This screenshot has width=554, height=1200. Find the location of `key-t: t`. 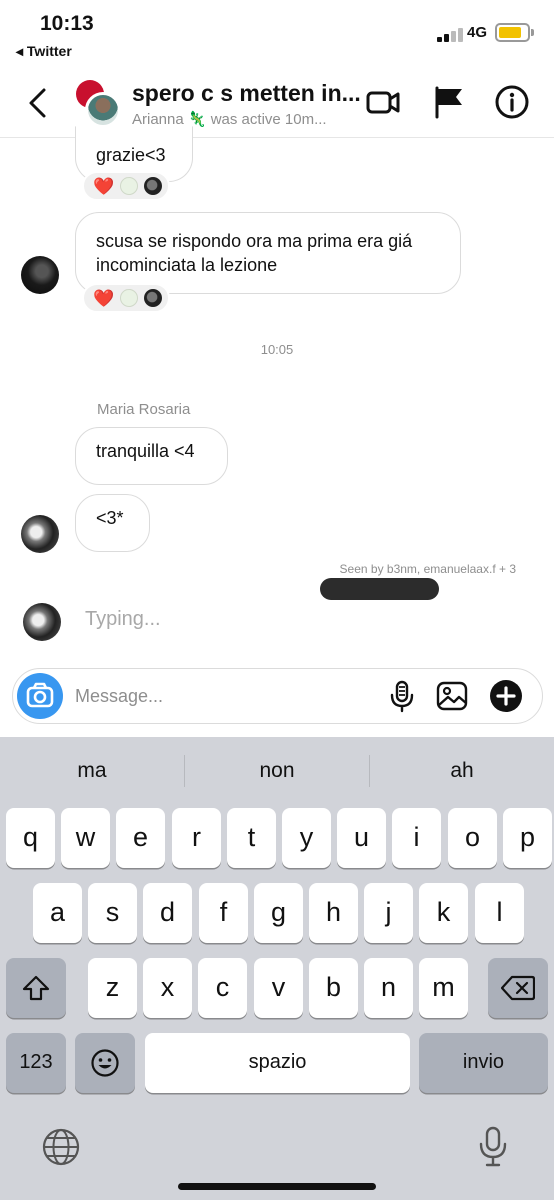

key-t: t is located at coordinates (251, 838).